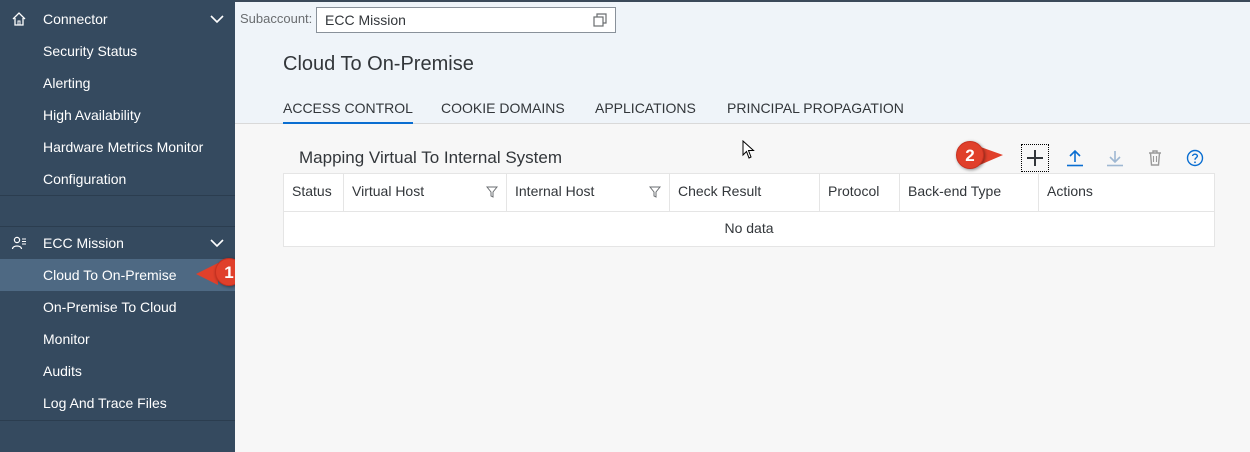 The width and height of the screenshot is (1250, 452). I want to click on column-header-protocol: Protocol, so click(860, 192).